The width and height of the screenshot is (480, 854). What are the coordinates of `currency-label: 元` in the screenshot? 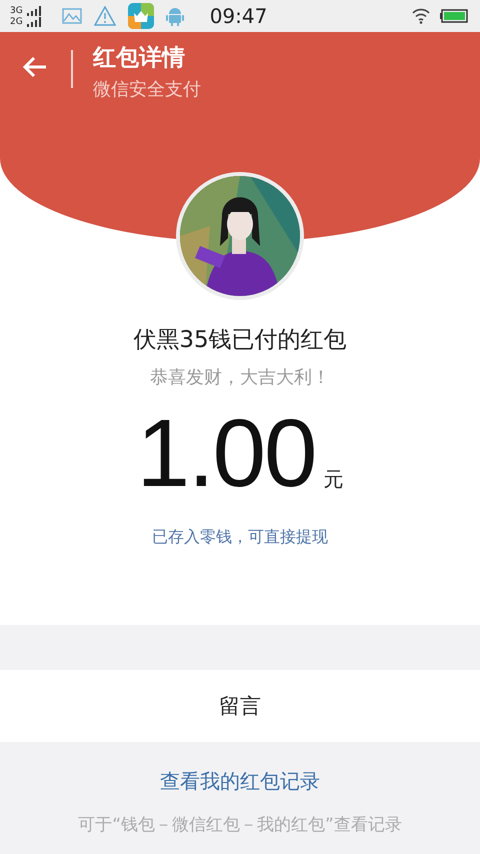 It's located at (333, 479).